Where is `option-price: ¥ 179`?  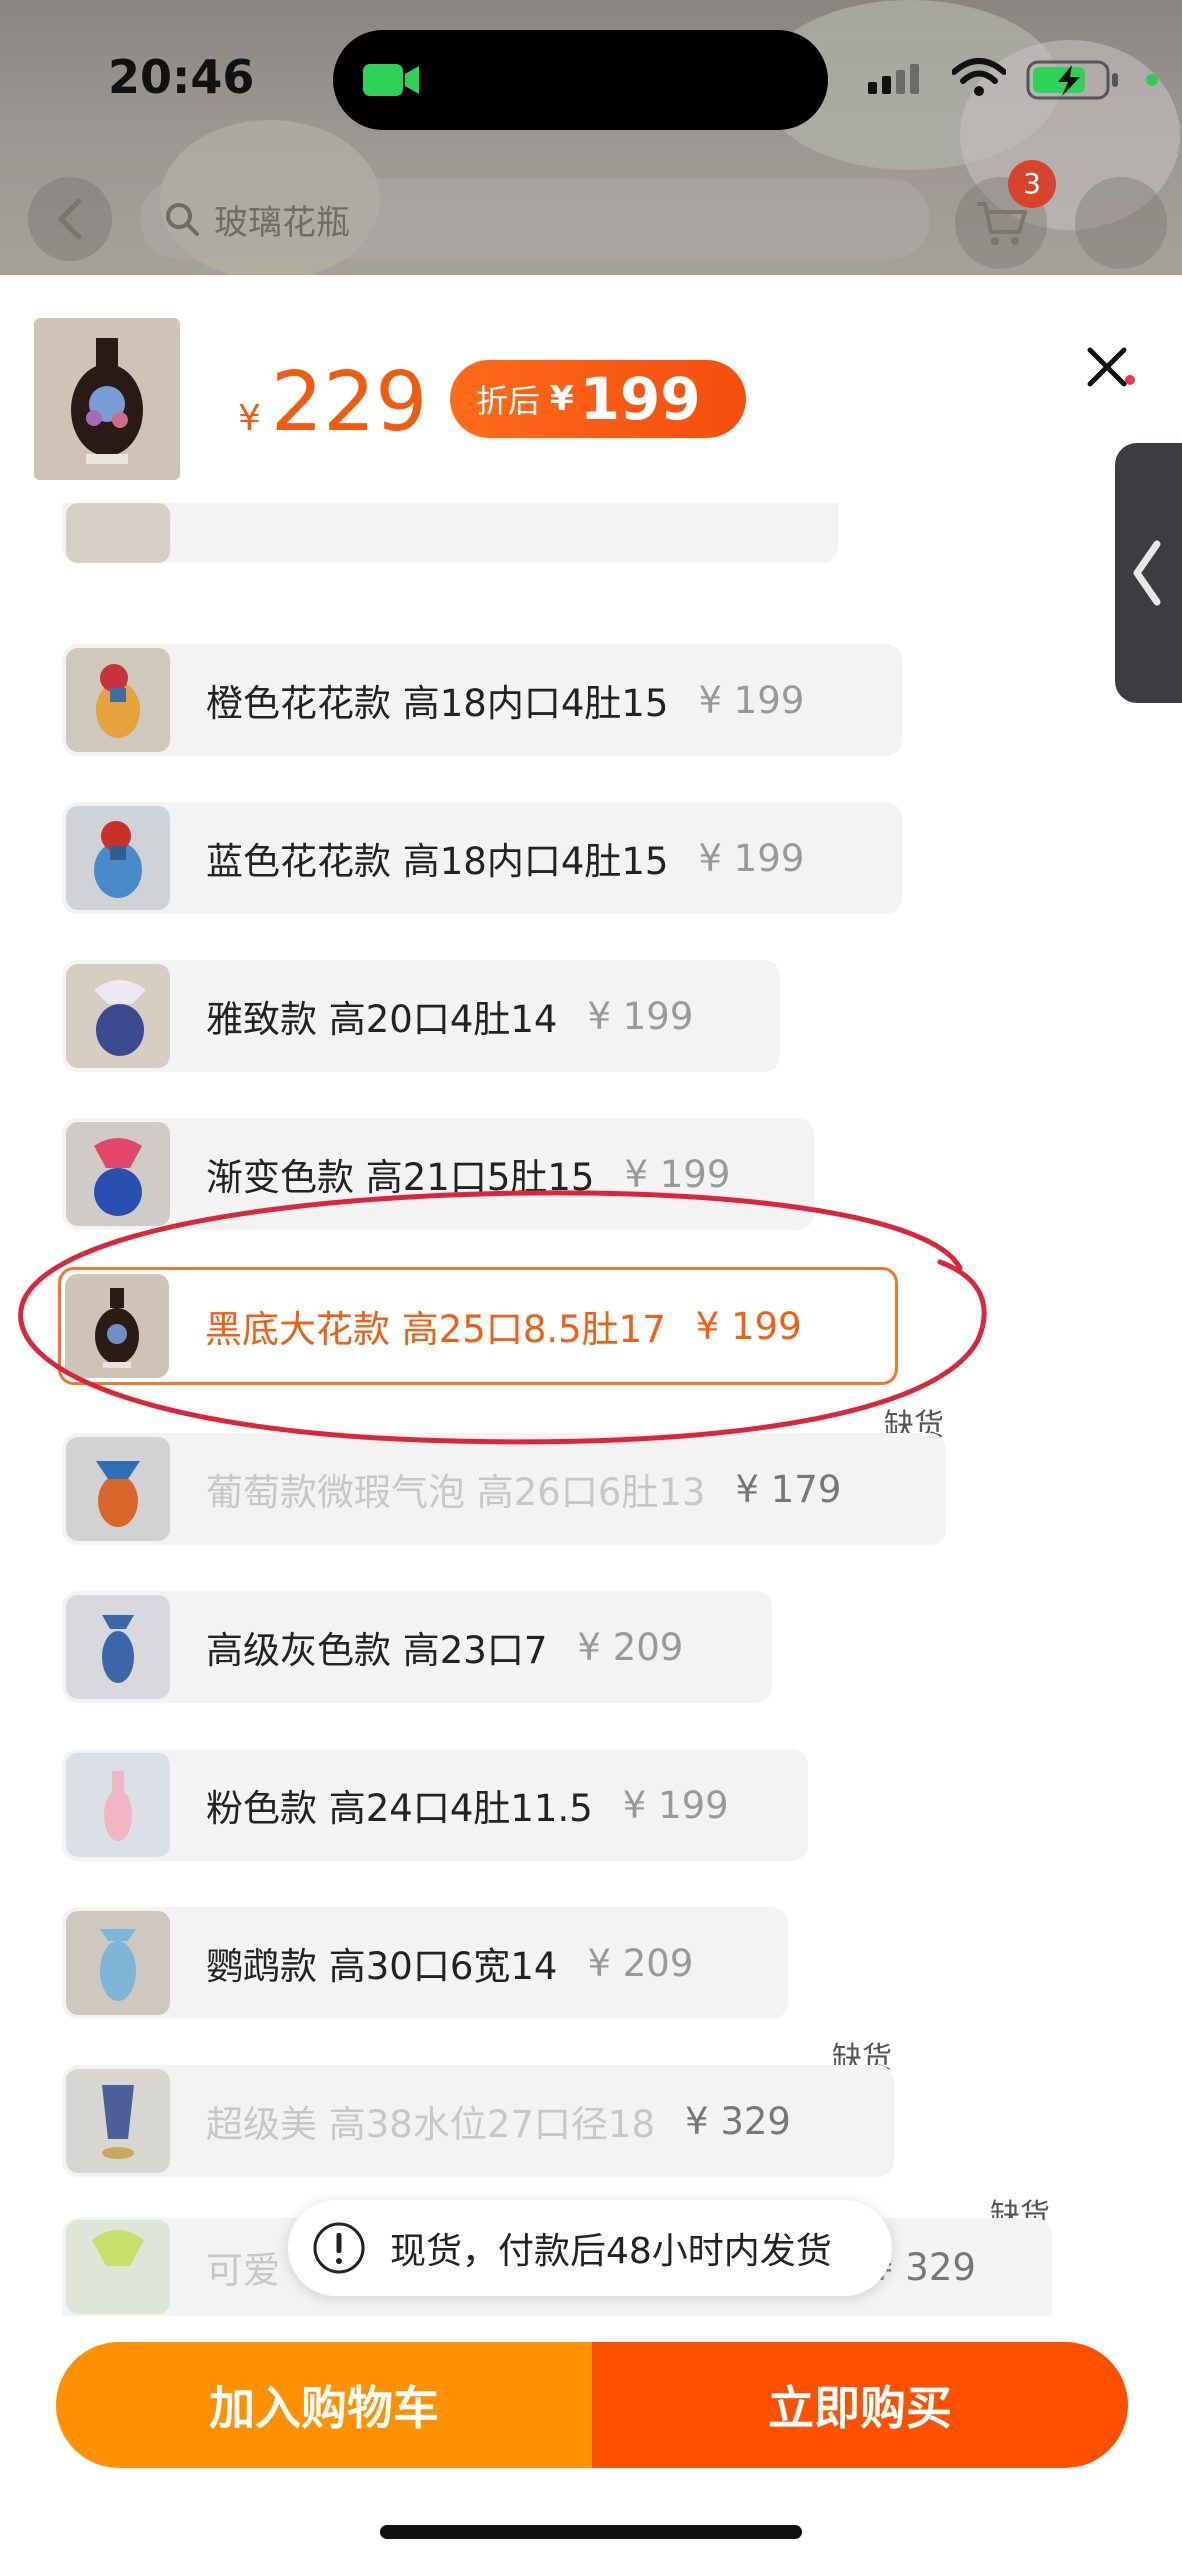
option-price: ¥ 179 is located at coordinates (788, 1489).